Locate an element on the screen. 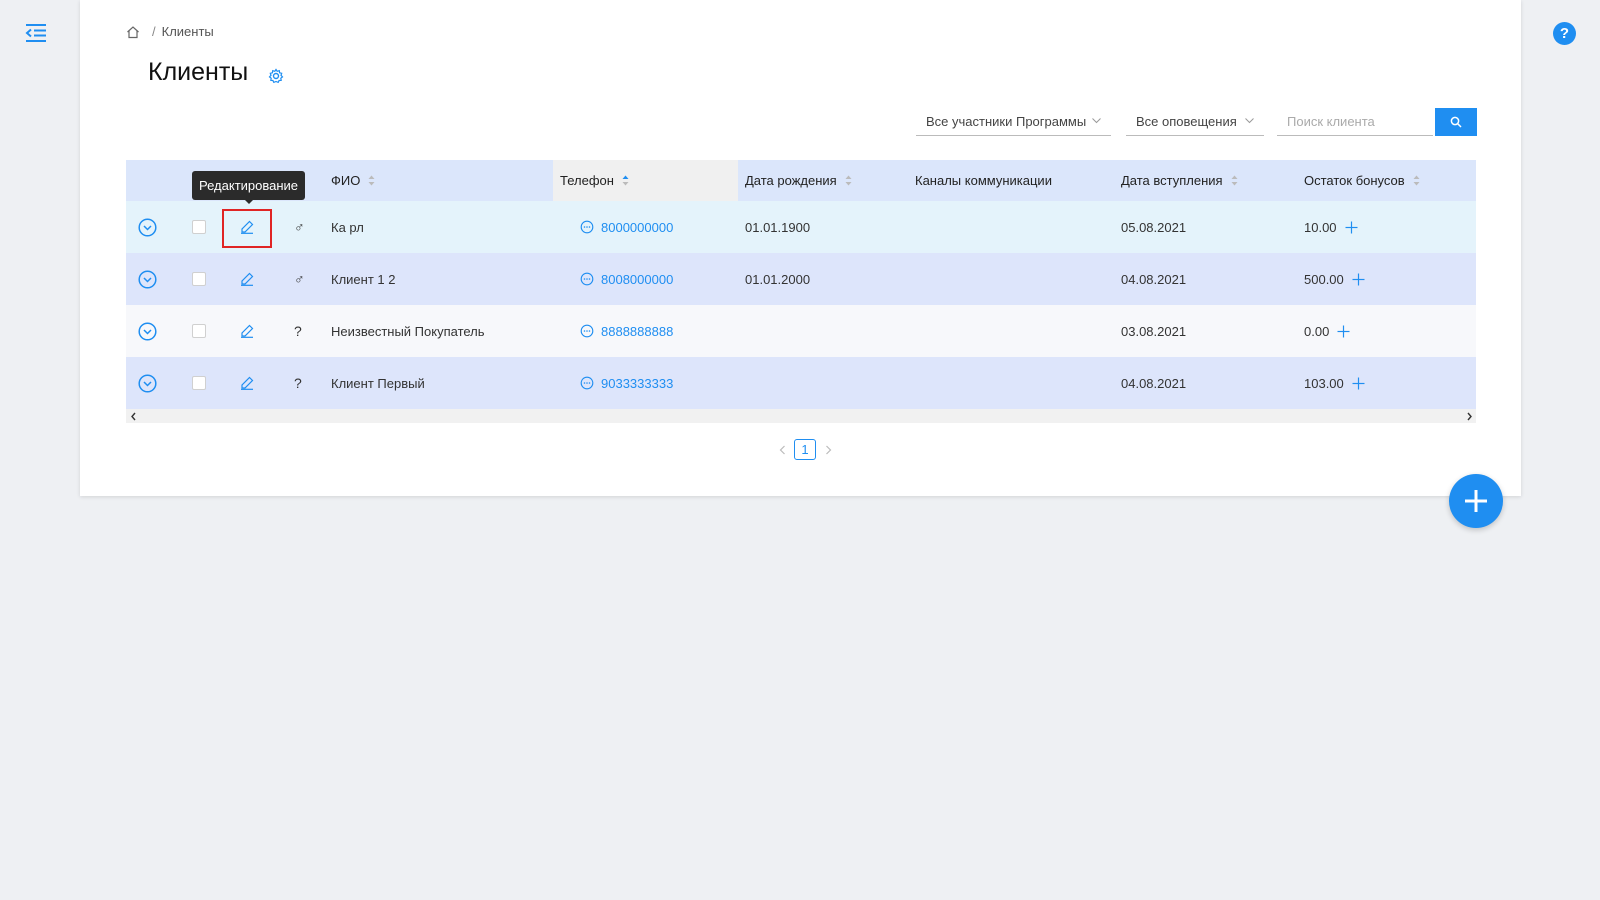  search-input is located at coordinates (1355, 122).